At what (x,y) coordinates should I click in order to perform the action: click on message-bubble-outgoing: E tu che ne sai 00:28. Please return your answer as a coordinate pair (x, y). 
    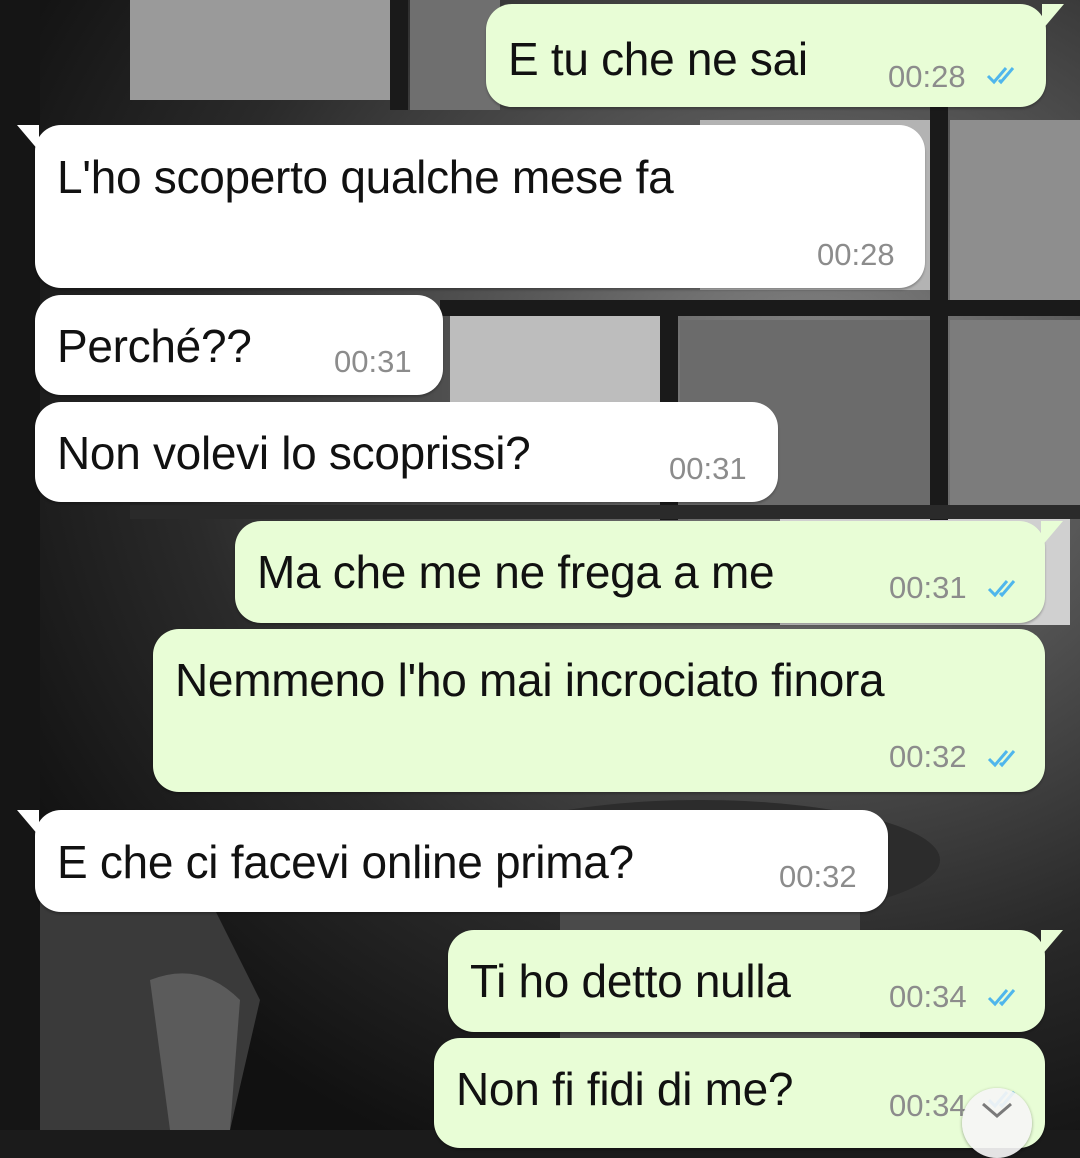
    Looking at the image, I should click on (775, 55).